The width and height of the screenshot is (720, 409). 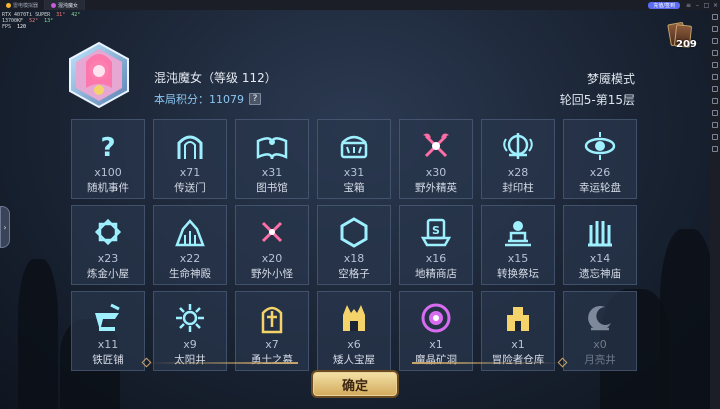 I want to click on life-temple-icon, so click(x=190, y=232).